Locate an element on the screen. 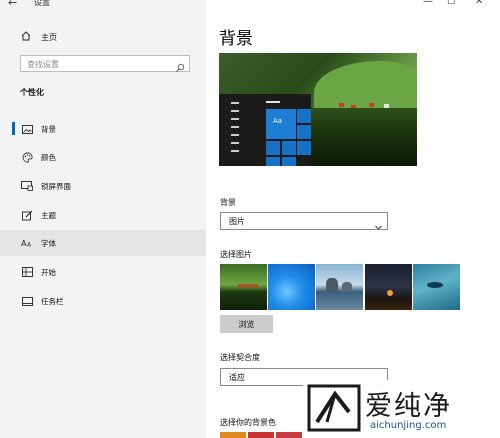 This screenshot has height=438, width=500. palette-icon is located at coordinates (27, 157).